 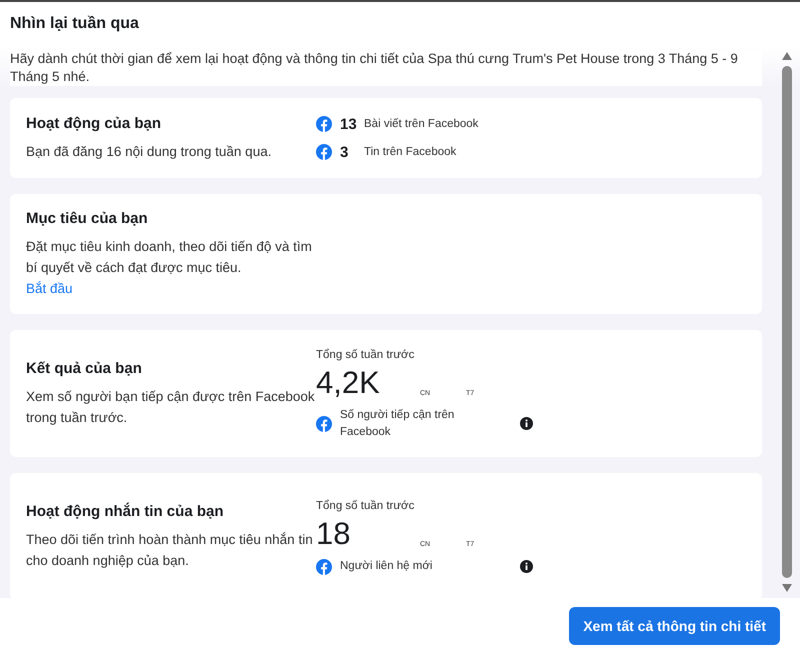 What do you see at coordinates (387, 566) in the screenshot?
I see `source-label: Người liên hệ mới` at bounding box center [387, 566].